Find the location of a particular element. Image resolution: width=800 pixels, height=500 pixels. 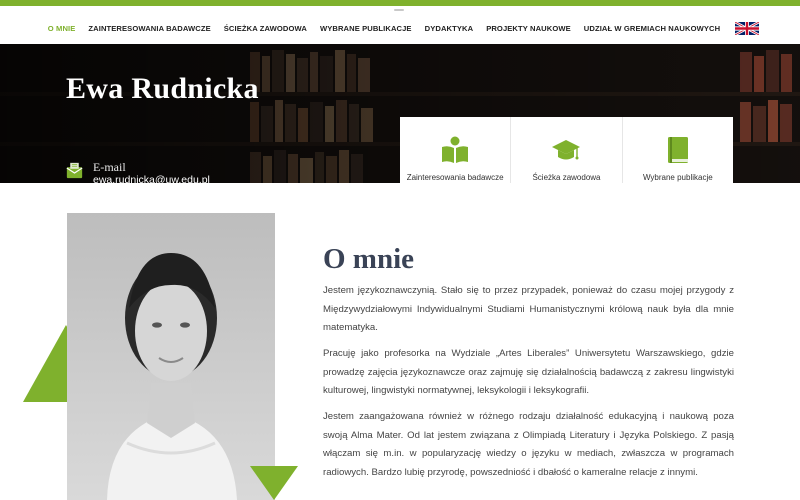

book-icon is located at coordinates (677, 150).